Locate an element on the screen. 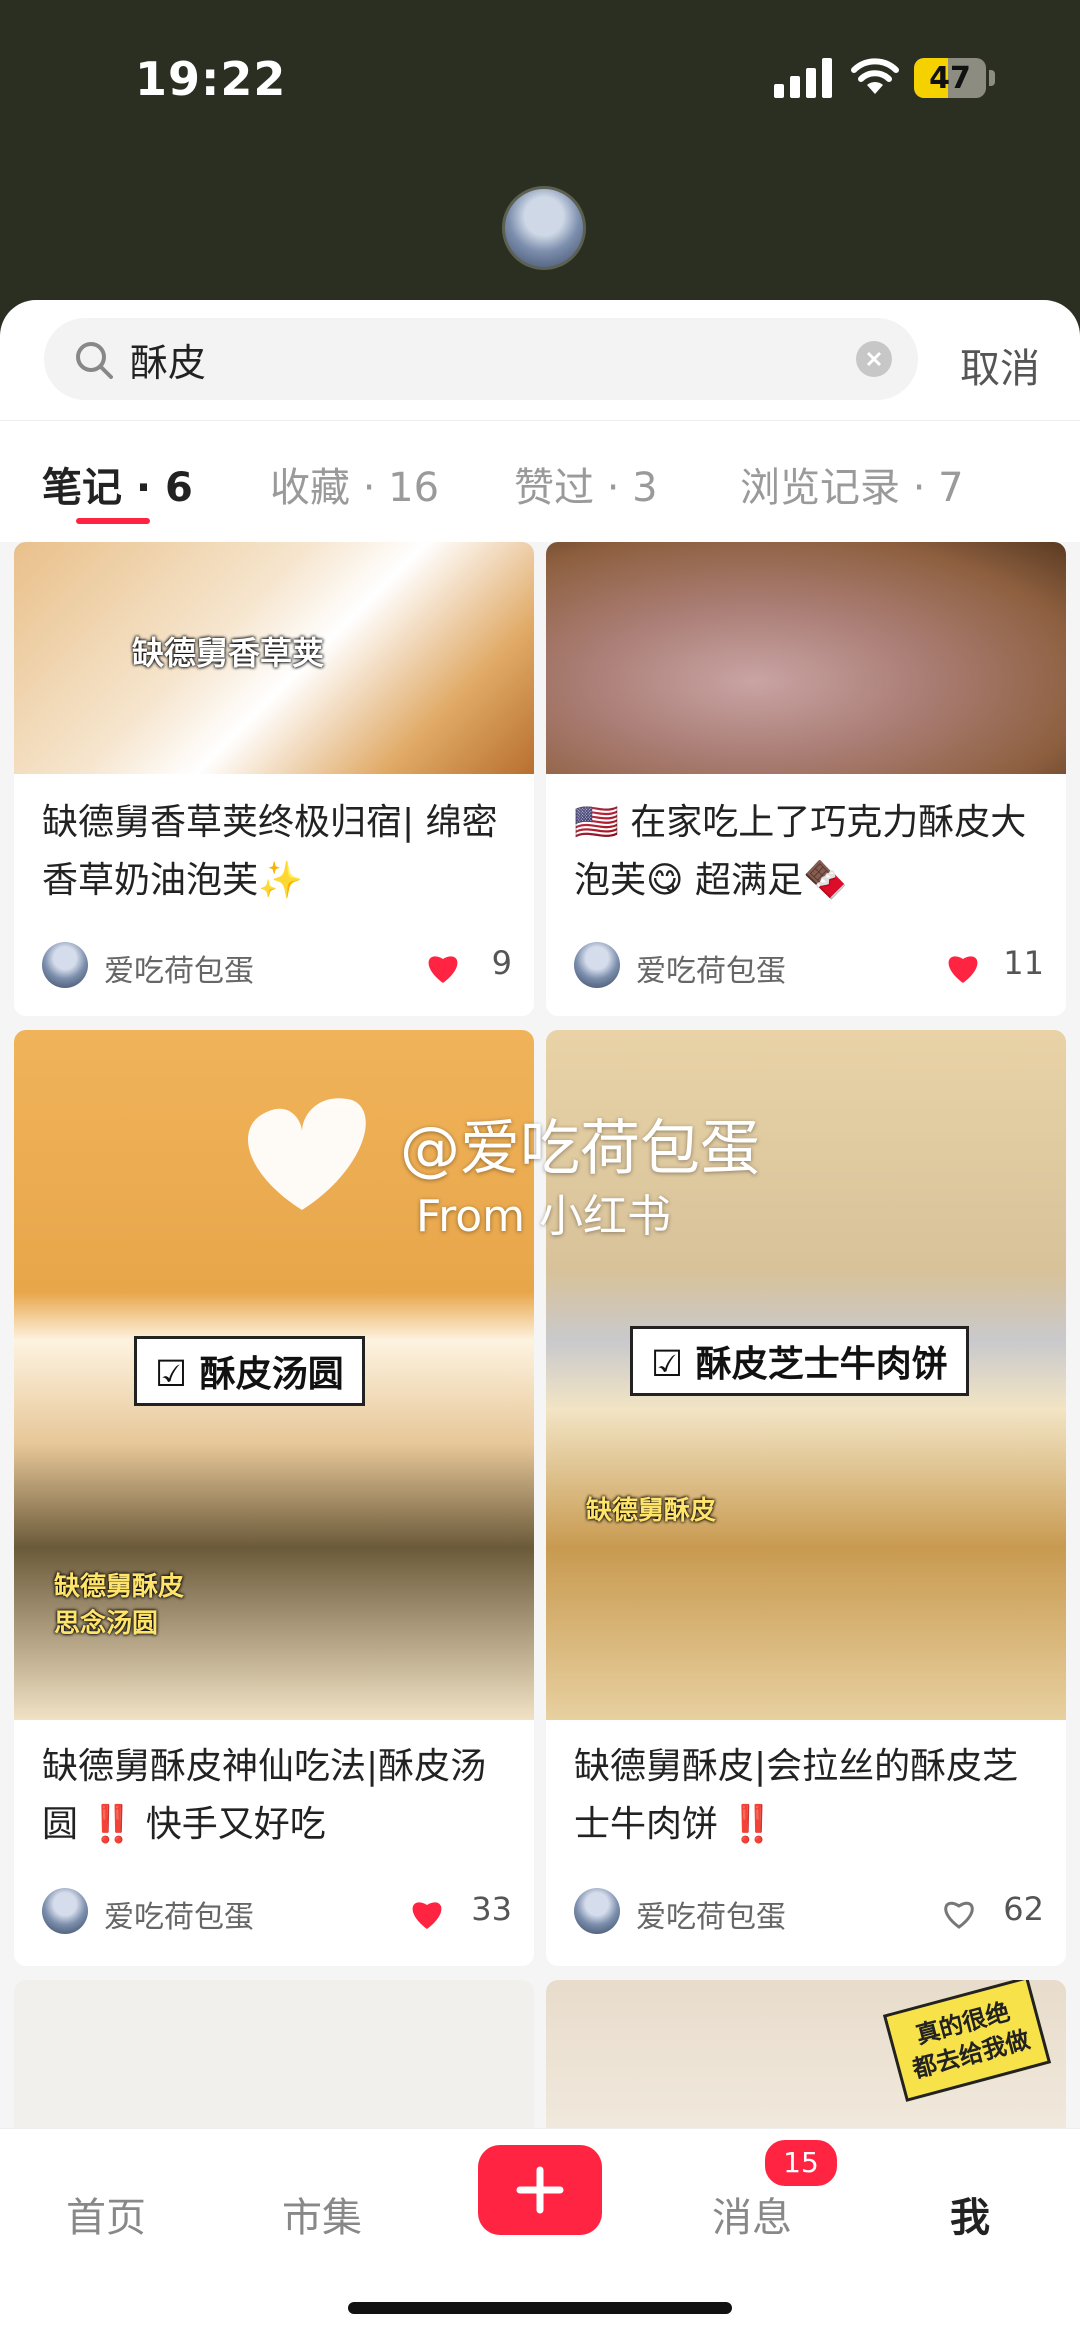  like-count: 33 is located at coordinates (491, 1909).